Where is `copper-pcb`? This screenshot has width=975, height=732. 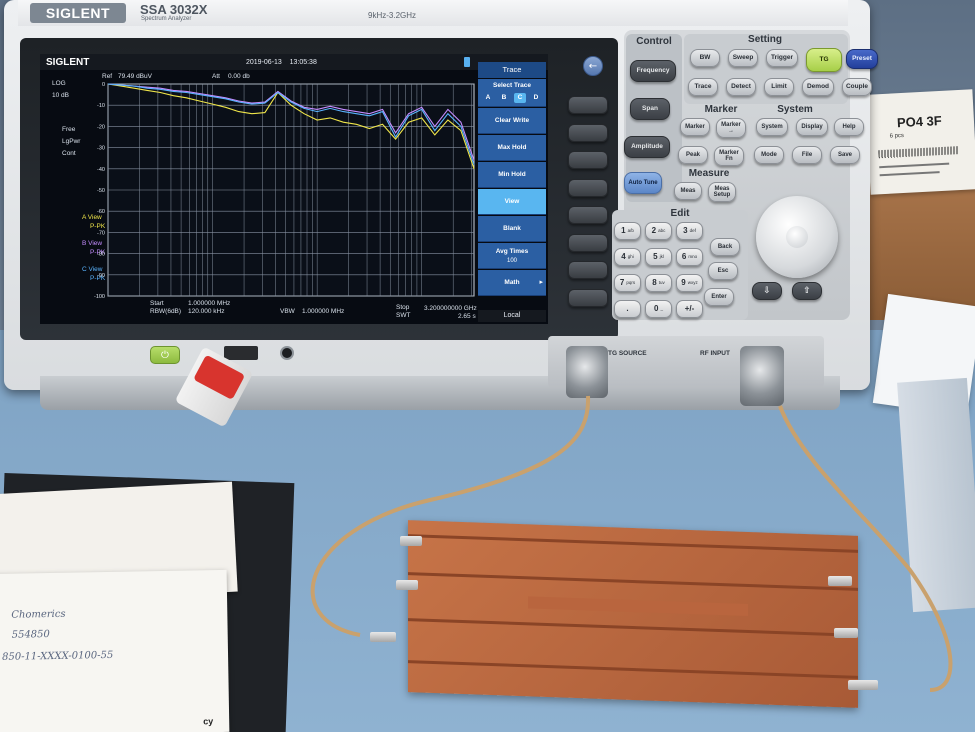
copper-pcb is located at coordinates (633, 614).